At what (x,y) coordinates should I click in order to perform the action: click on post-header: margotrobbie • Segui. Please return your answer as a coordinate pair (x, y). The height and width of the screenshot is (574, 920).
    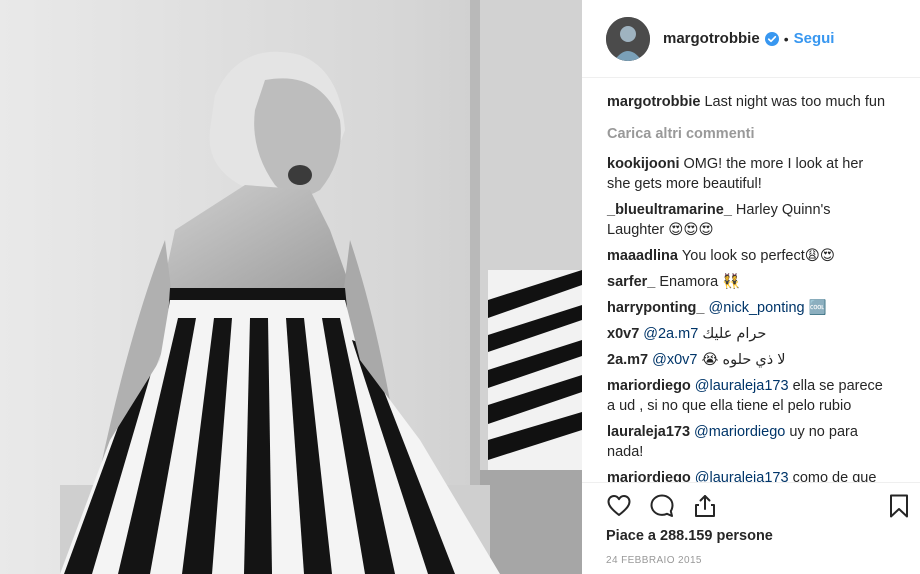
    Looking at the image, I should click on (751, 39).